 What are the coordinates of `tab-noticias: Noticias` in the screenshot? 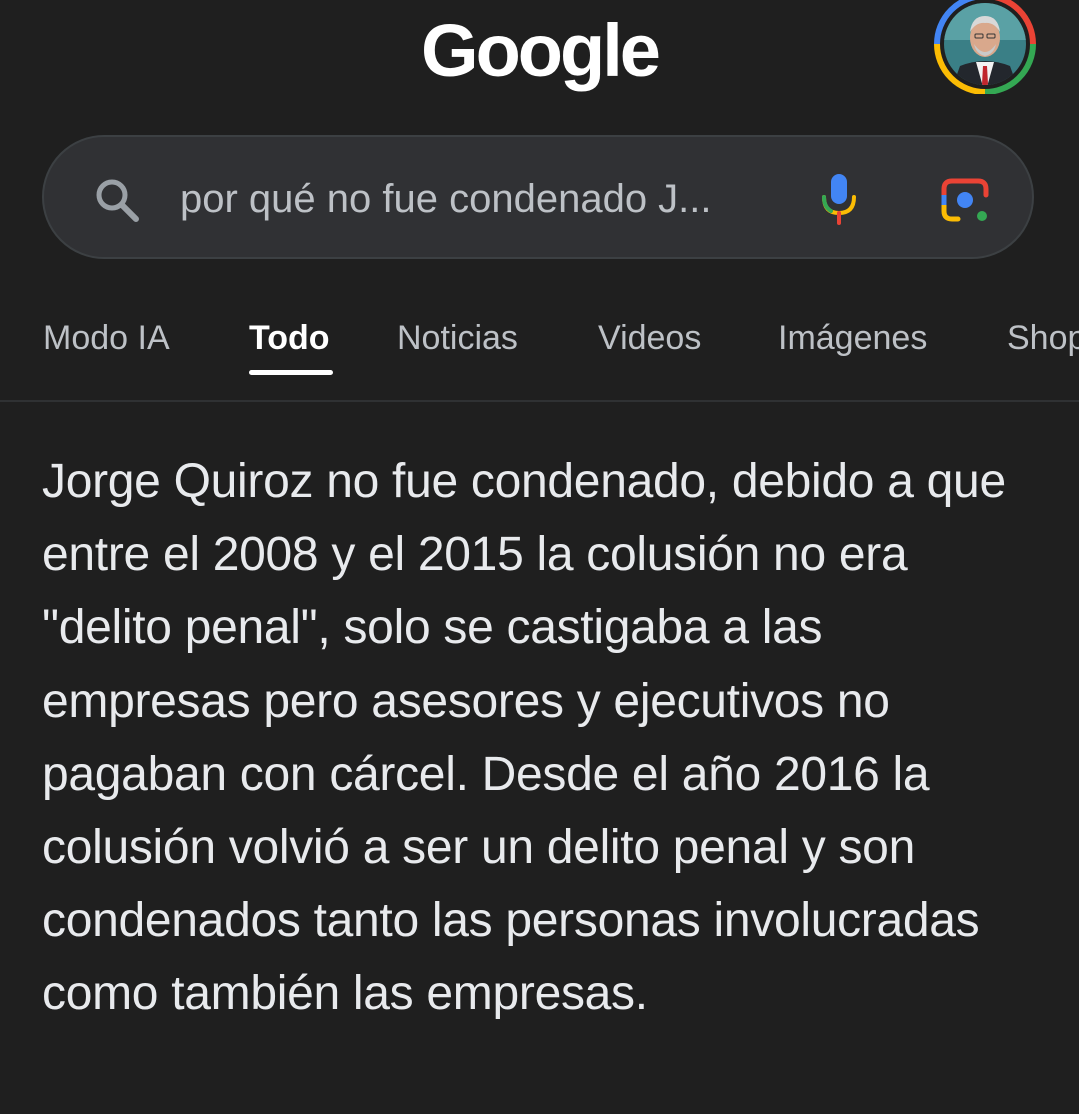 It's located at (457, 338).